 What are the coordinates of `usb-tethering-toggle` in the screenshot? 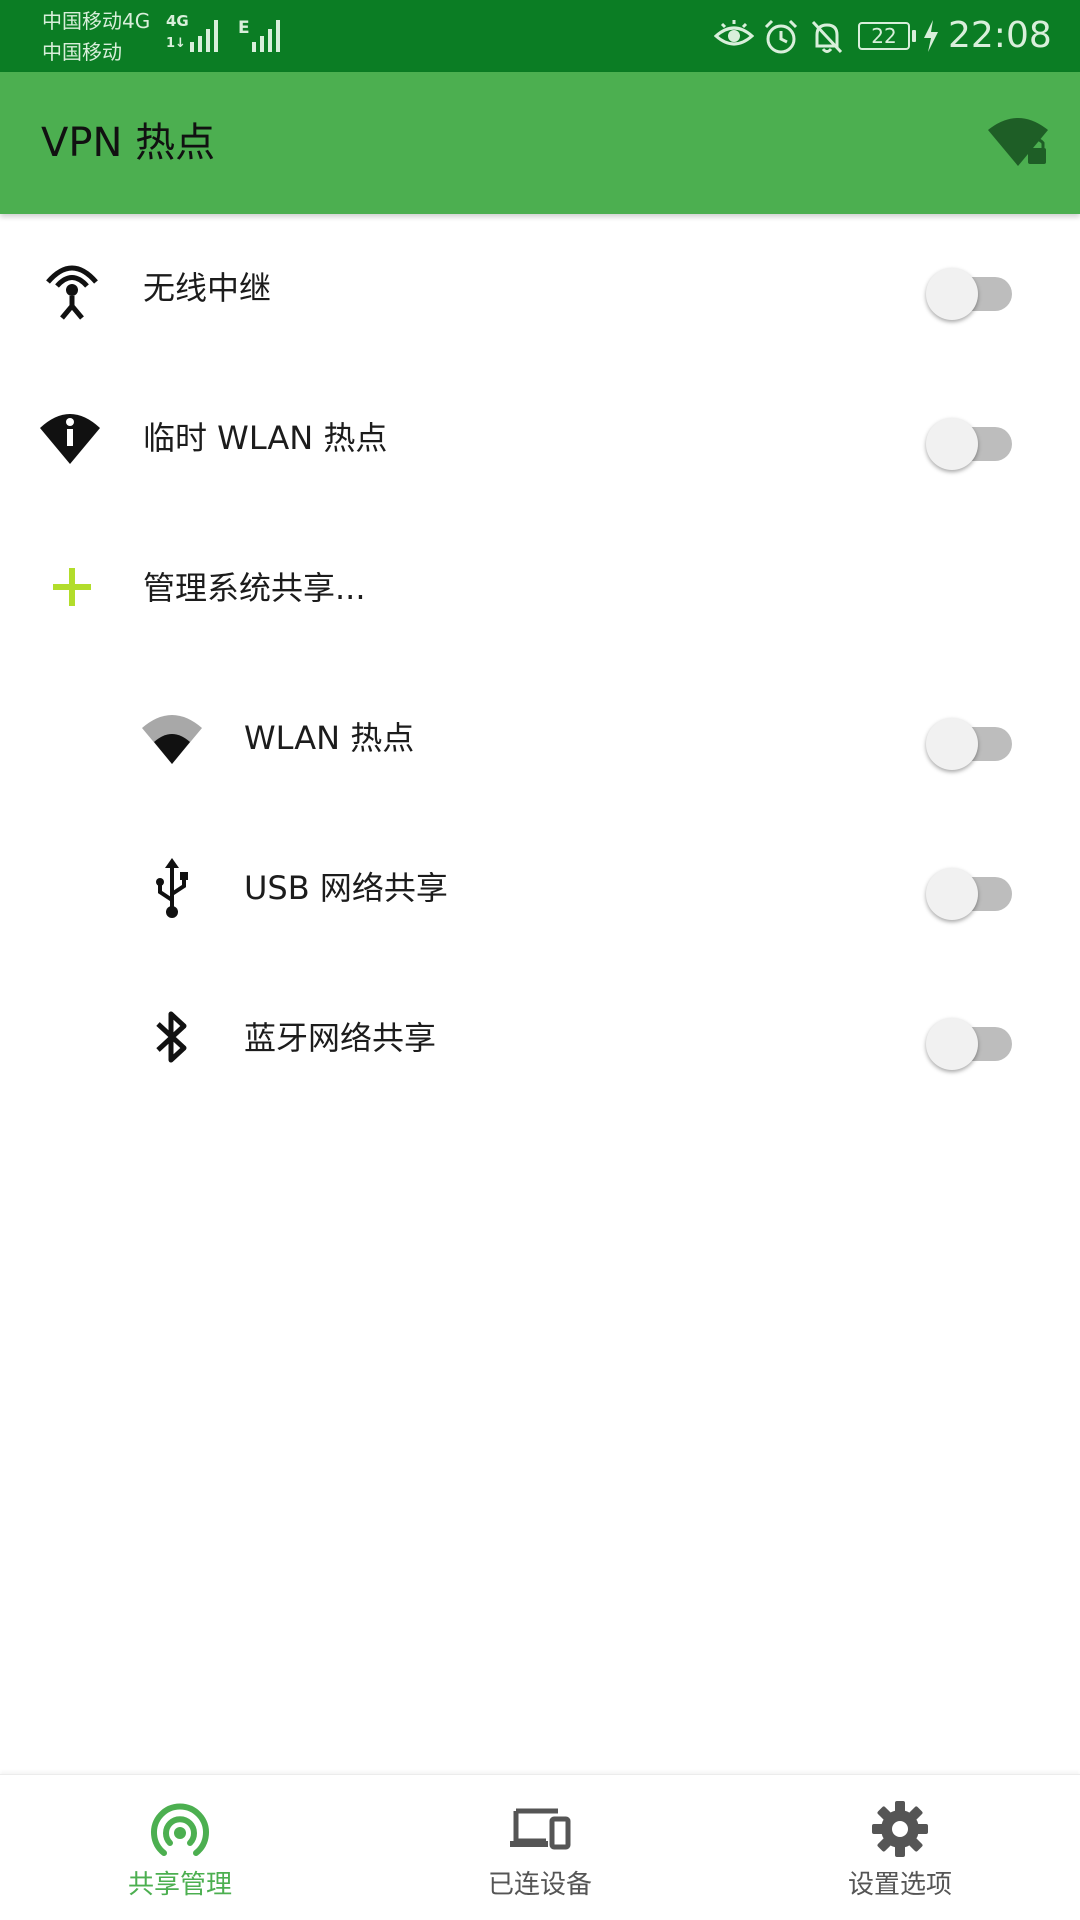 It's located at (969, 893).